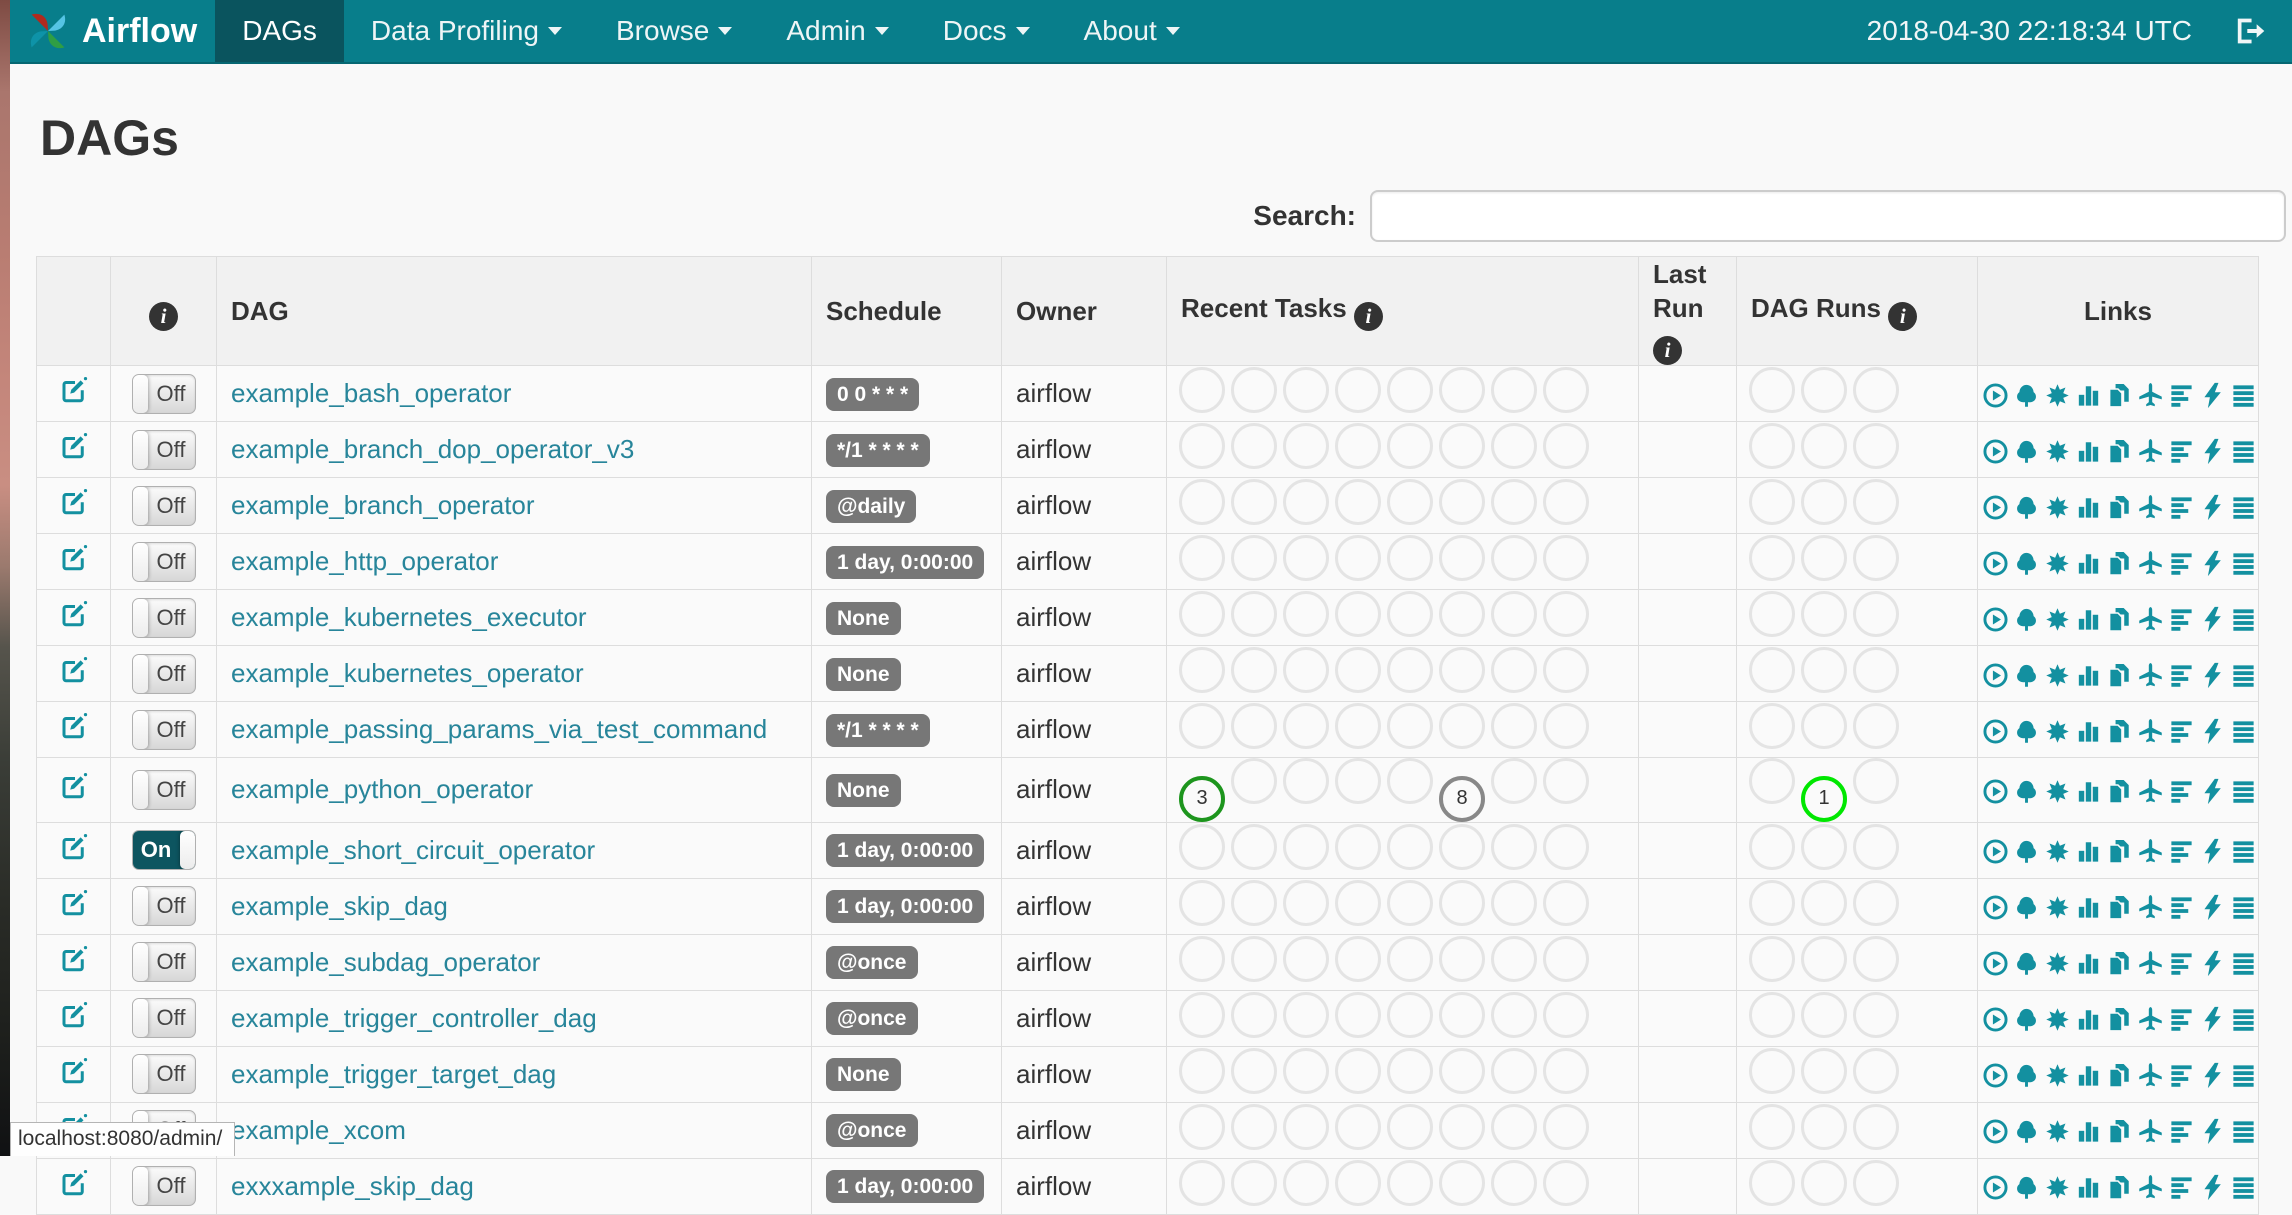 This screenshot has width=2292, height=1215. What do you see at coordinates (837, 31) in the screenshot?
I see `nav-item-admin: Admin` at bounding box center [837, 31].